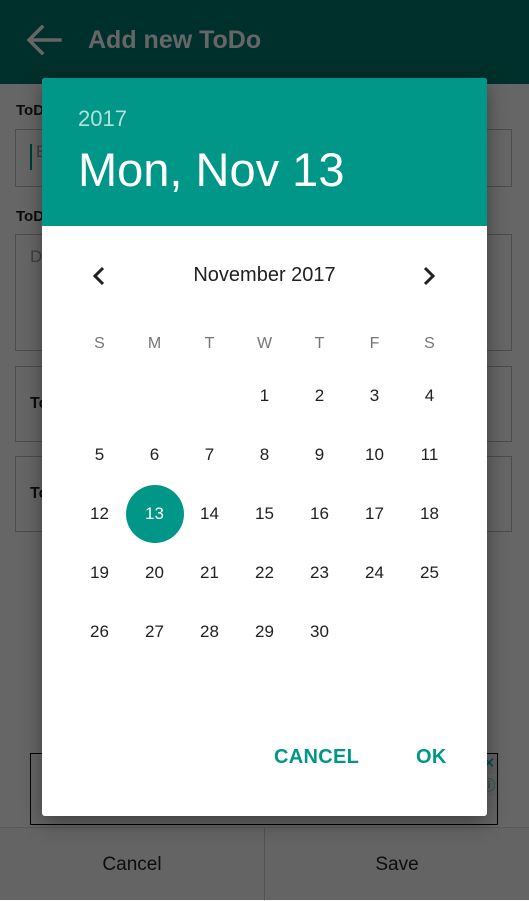  I want to click on day-number: 18, so click(429, 513).